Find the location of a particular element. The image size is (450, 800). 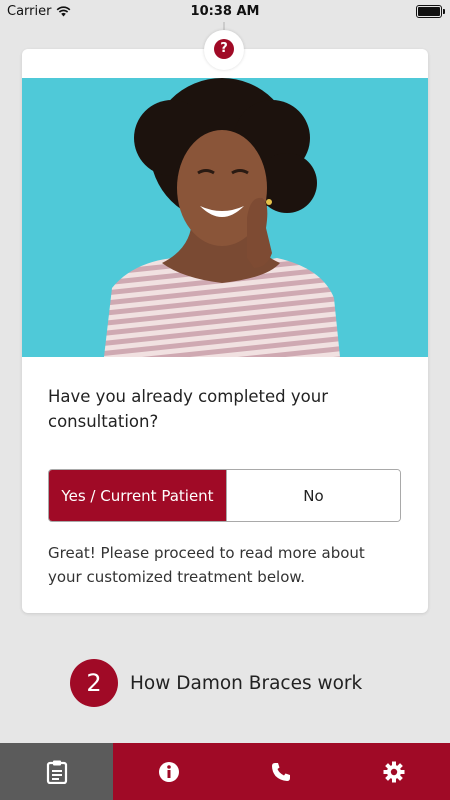

clipboard-icon is located at coordinates (56, 772).